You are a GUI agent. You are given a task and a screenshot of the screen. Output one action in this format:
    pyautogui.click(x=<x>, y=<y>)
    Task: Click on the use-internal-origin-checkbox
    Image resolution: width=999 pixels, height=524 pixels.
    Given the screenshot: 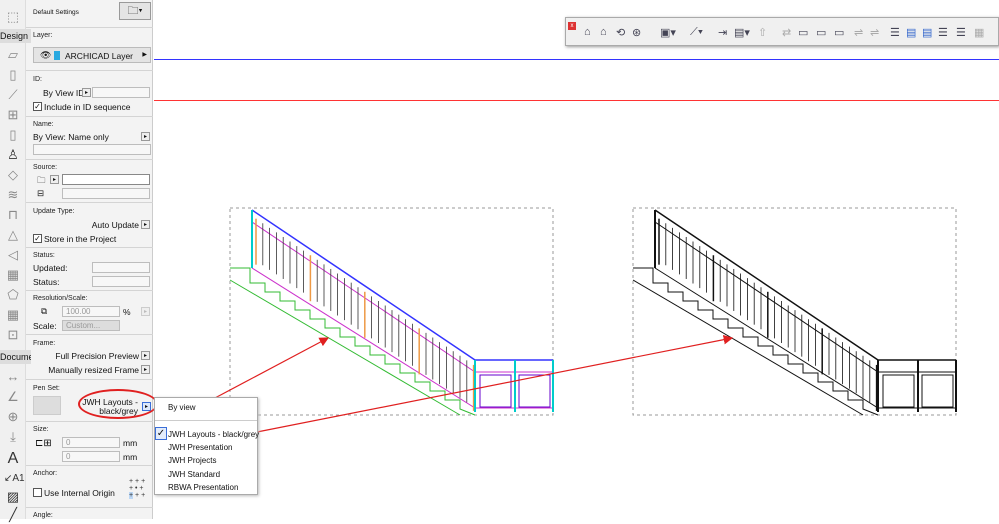 What is the action you would take?
    pyautogui.click(x=37, y=492)
    